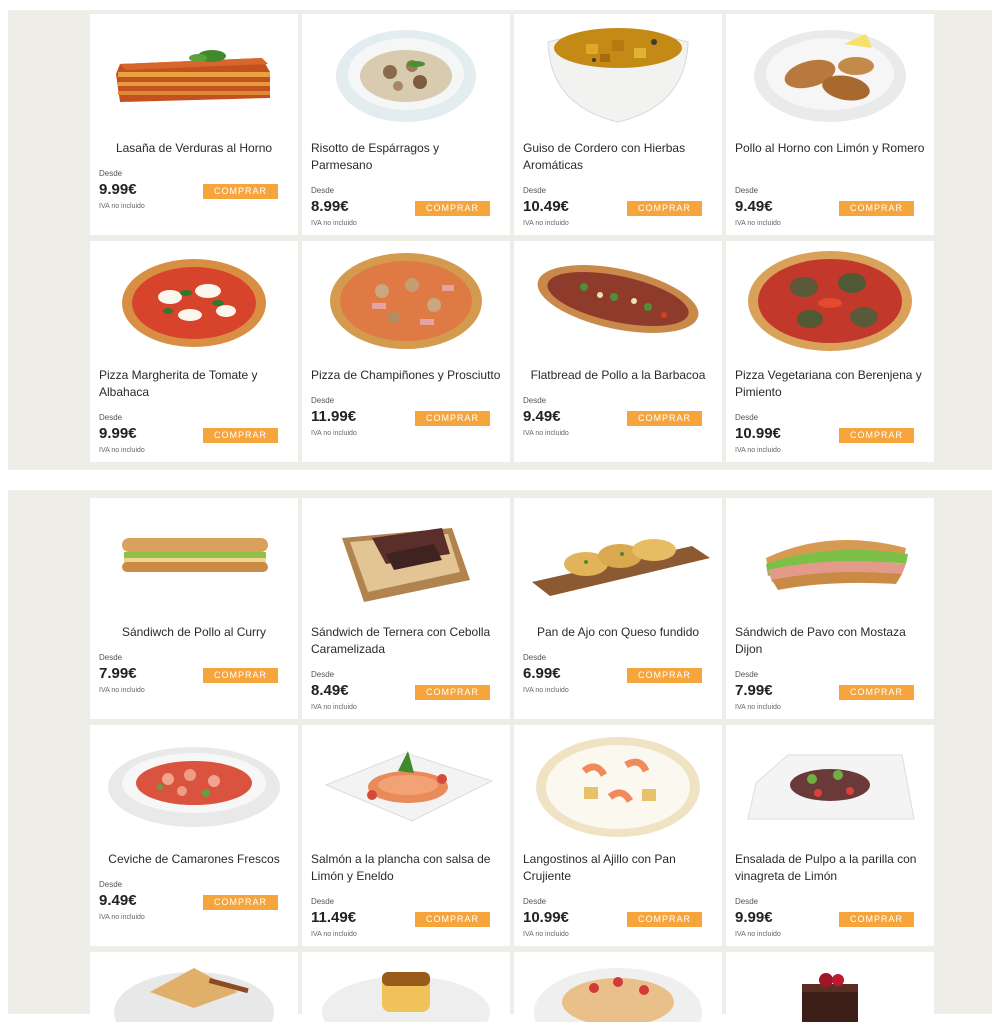 The image size is (1002, 1022). I want to click on curry-chicken-sandwich-image, so click(194, 557).